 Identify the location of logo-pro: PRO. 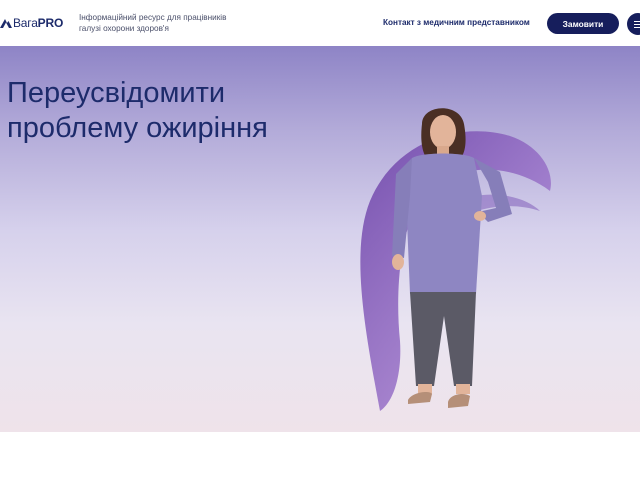
(50, 23).